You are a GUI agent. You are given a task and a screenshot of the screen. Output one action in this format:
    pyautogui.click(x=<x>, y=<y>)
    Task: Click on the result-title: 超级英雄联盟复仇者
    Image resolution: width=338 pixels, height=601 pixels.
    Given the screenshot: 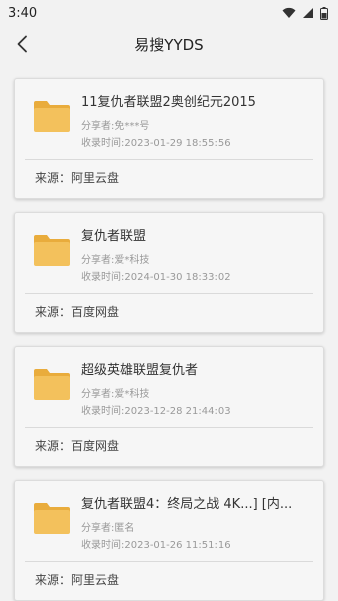 What is the action you would take?
    pyautogui.click(x=140, y=370)
    